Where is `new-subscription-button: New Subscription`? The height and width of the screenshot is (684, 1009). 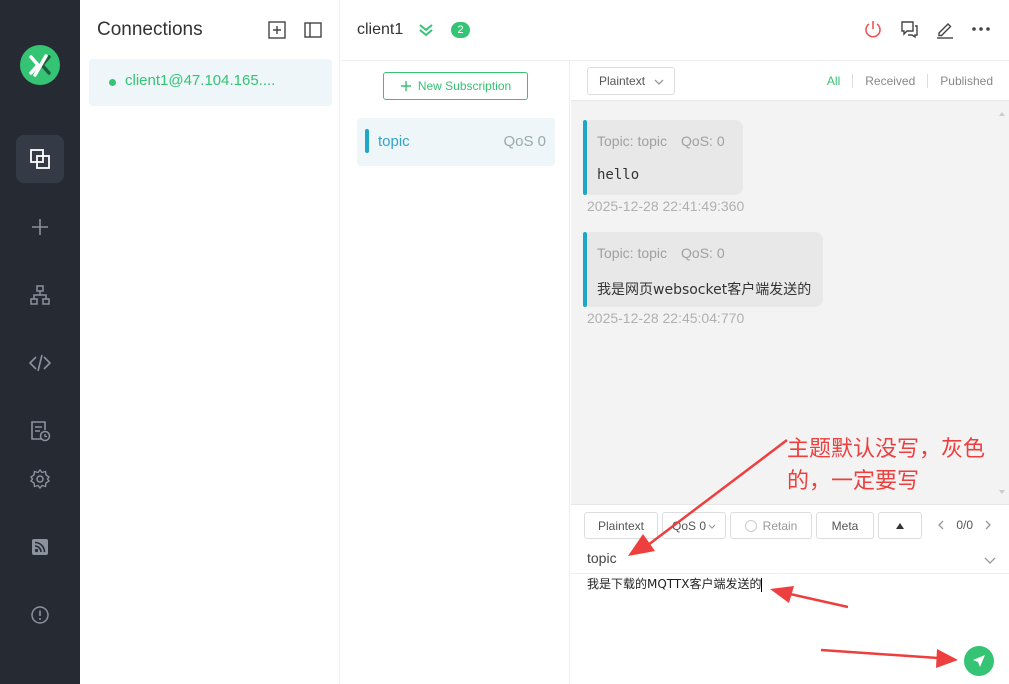 new-subscription-button: New Subscription is located at coordinates (455, 86).